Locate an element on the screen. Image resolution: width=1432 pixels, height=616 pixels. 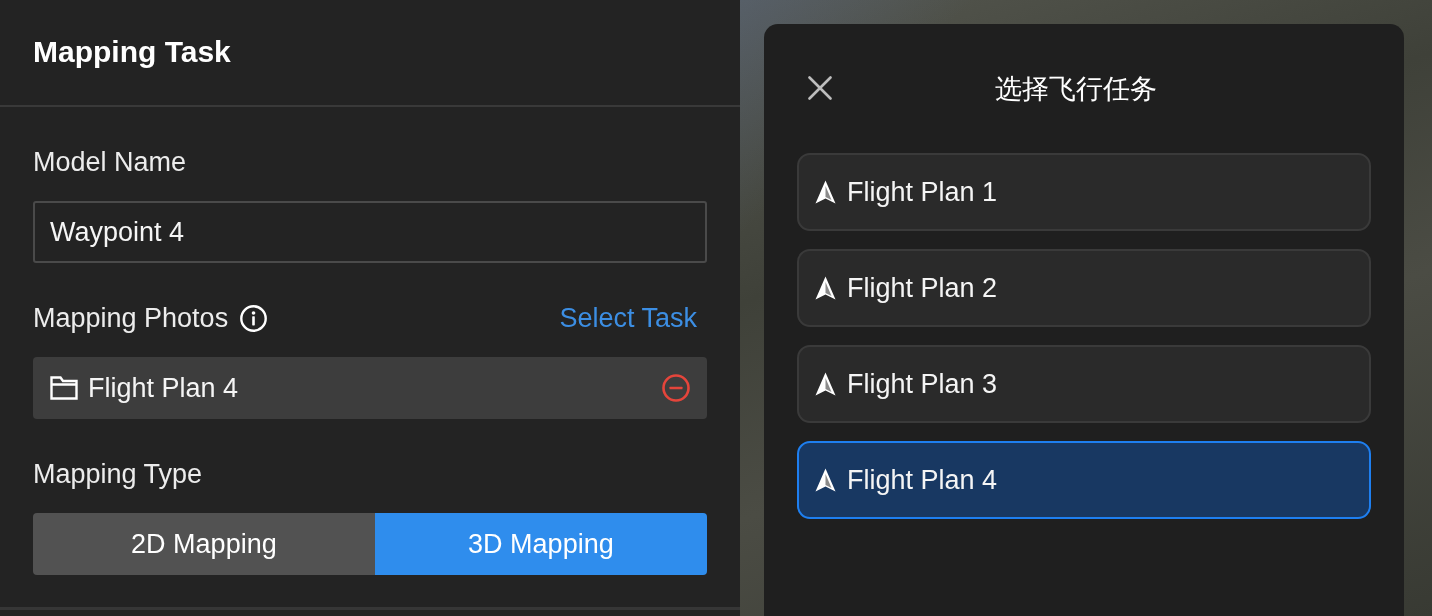
select-task-link: Select Task is located at coordinates (628, 318).